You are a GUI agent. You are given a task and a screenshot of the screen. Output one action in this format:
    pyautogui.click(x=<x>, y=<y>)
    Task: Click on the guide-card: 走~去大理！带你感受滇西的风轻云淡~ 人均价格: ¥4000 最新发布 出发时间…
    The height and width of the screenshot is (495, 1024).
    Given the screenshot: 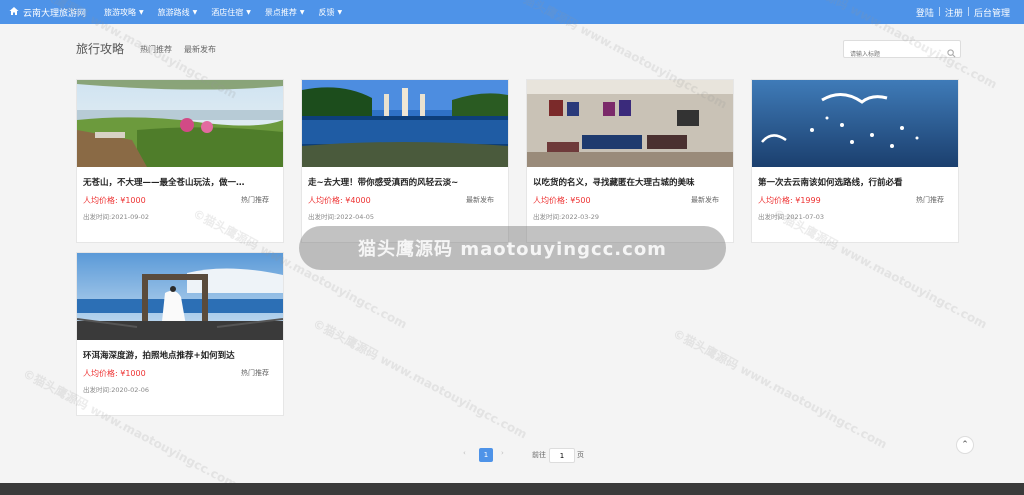 What is the action you would take?
    pyautogui.click(x=405, y=161)
    